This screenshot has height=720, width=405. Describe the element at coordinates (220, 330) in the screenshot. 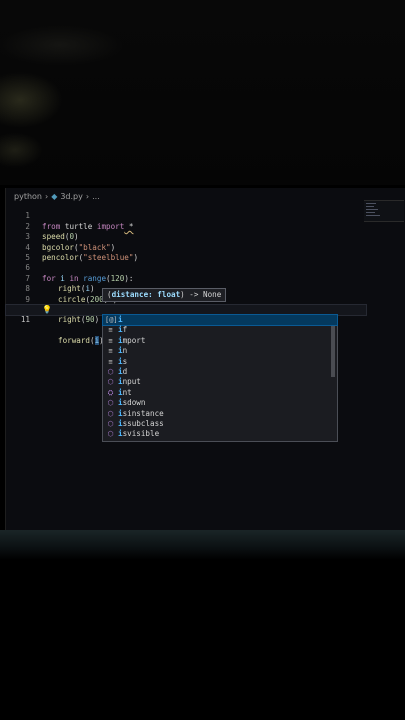

I see `suggestion-item: ≡ if` at that location.